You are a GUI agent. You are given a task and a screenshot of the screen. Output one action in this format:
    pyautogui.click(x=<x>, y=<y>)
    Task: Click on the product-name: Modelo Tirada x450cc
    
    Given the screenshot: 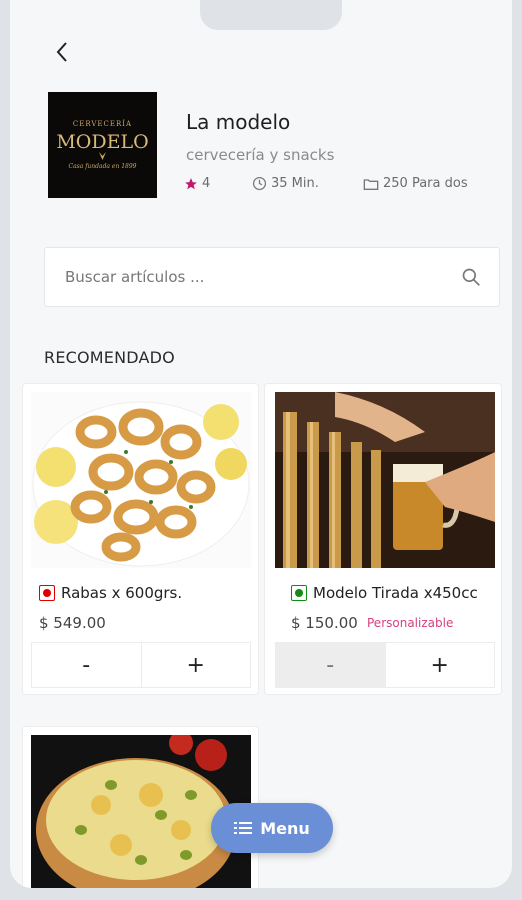 What is the action you would take?
    pyautogui.click(x=395, y=593)
    